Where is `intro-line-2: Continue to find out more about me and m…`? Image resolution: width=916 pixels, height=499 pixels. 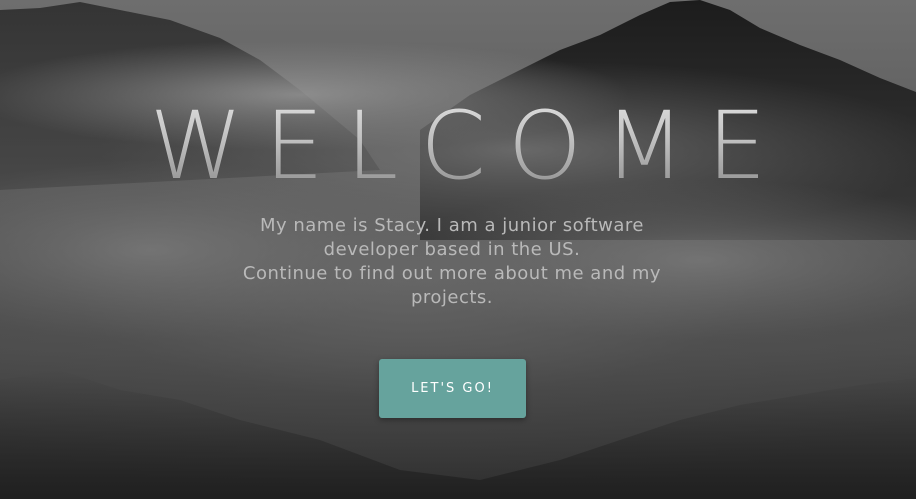
intro-line-2: Continue to find out more about me and m… is located at coordinates (452, 285).